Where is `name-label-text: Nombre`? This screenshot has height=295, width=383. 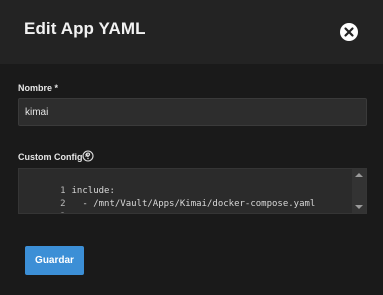
name-label-text: Nombre is located at coordinates (35, 88).